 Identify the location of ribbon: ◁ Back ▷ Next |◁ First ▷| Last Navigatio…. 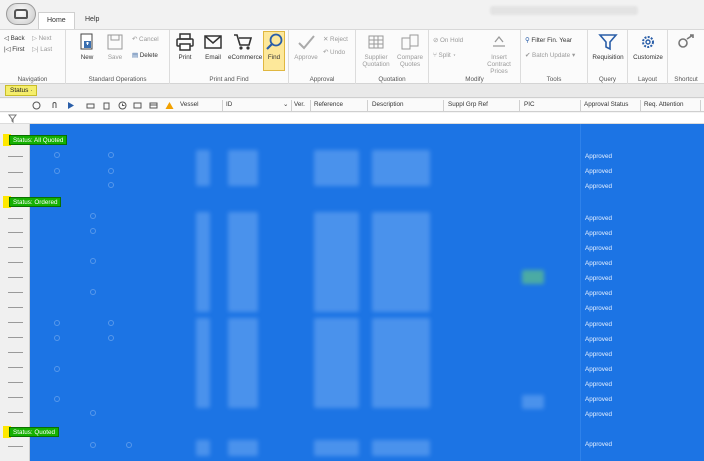
(352, 57).